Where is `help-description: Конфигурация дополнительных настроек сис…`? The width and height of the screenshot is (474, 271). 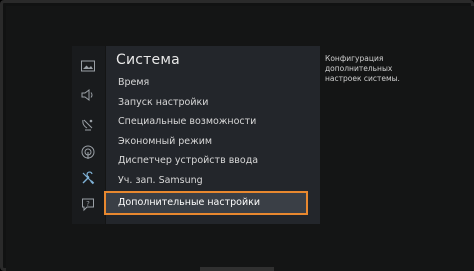 help-description: Конфигурация дополнительных настроек сис… is located at coordinates (362, 68).